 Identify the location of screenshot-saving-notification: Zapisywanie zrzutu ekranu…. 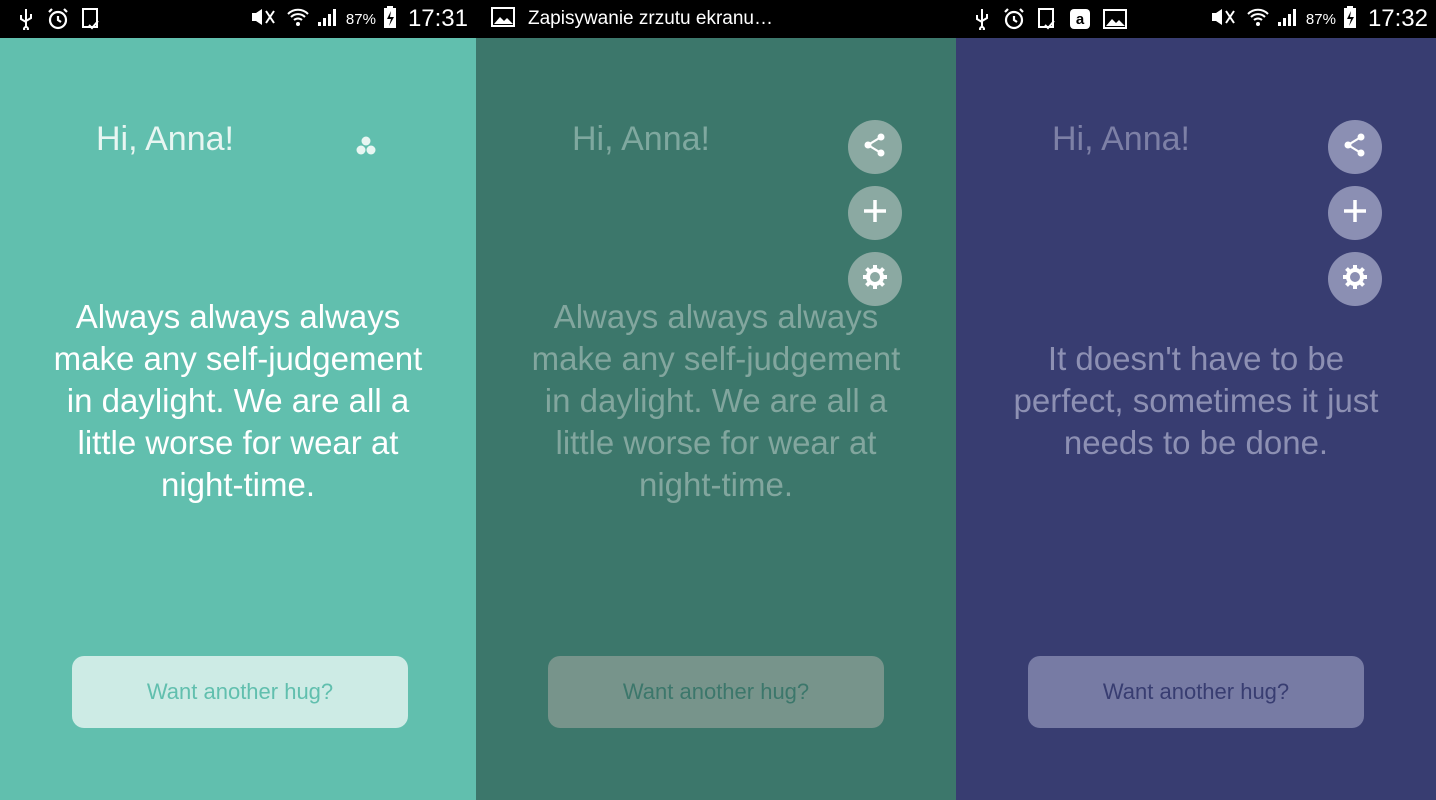
(650, 18).